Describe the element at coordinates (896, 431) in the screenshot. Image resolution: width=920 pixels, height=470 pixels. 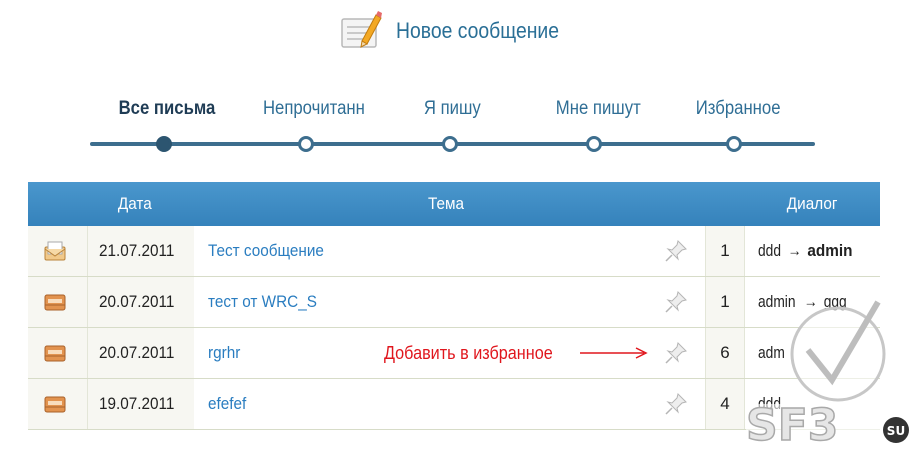
I see `watermark-suffix: SU` at that location.